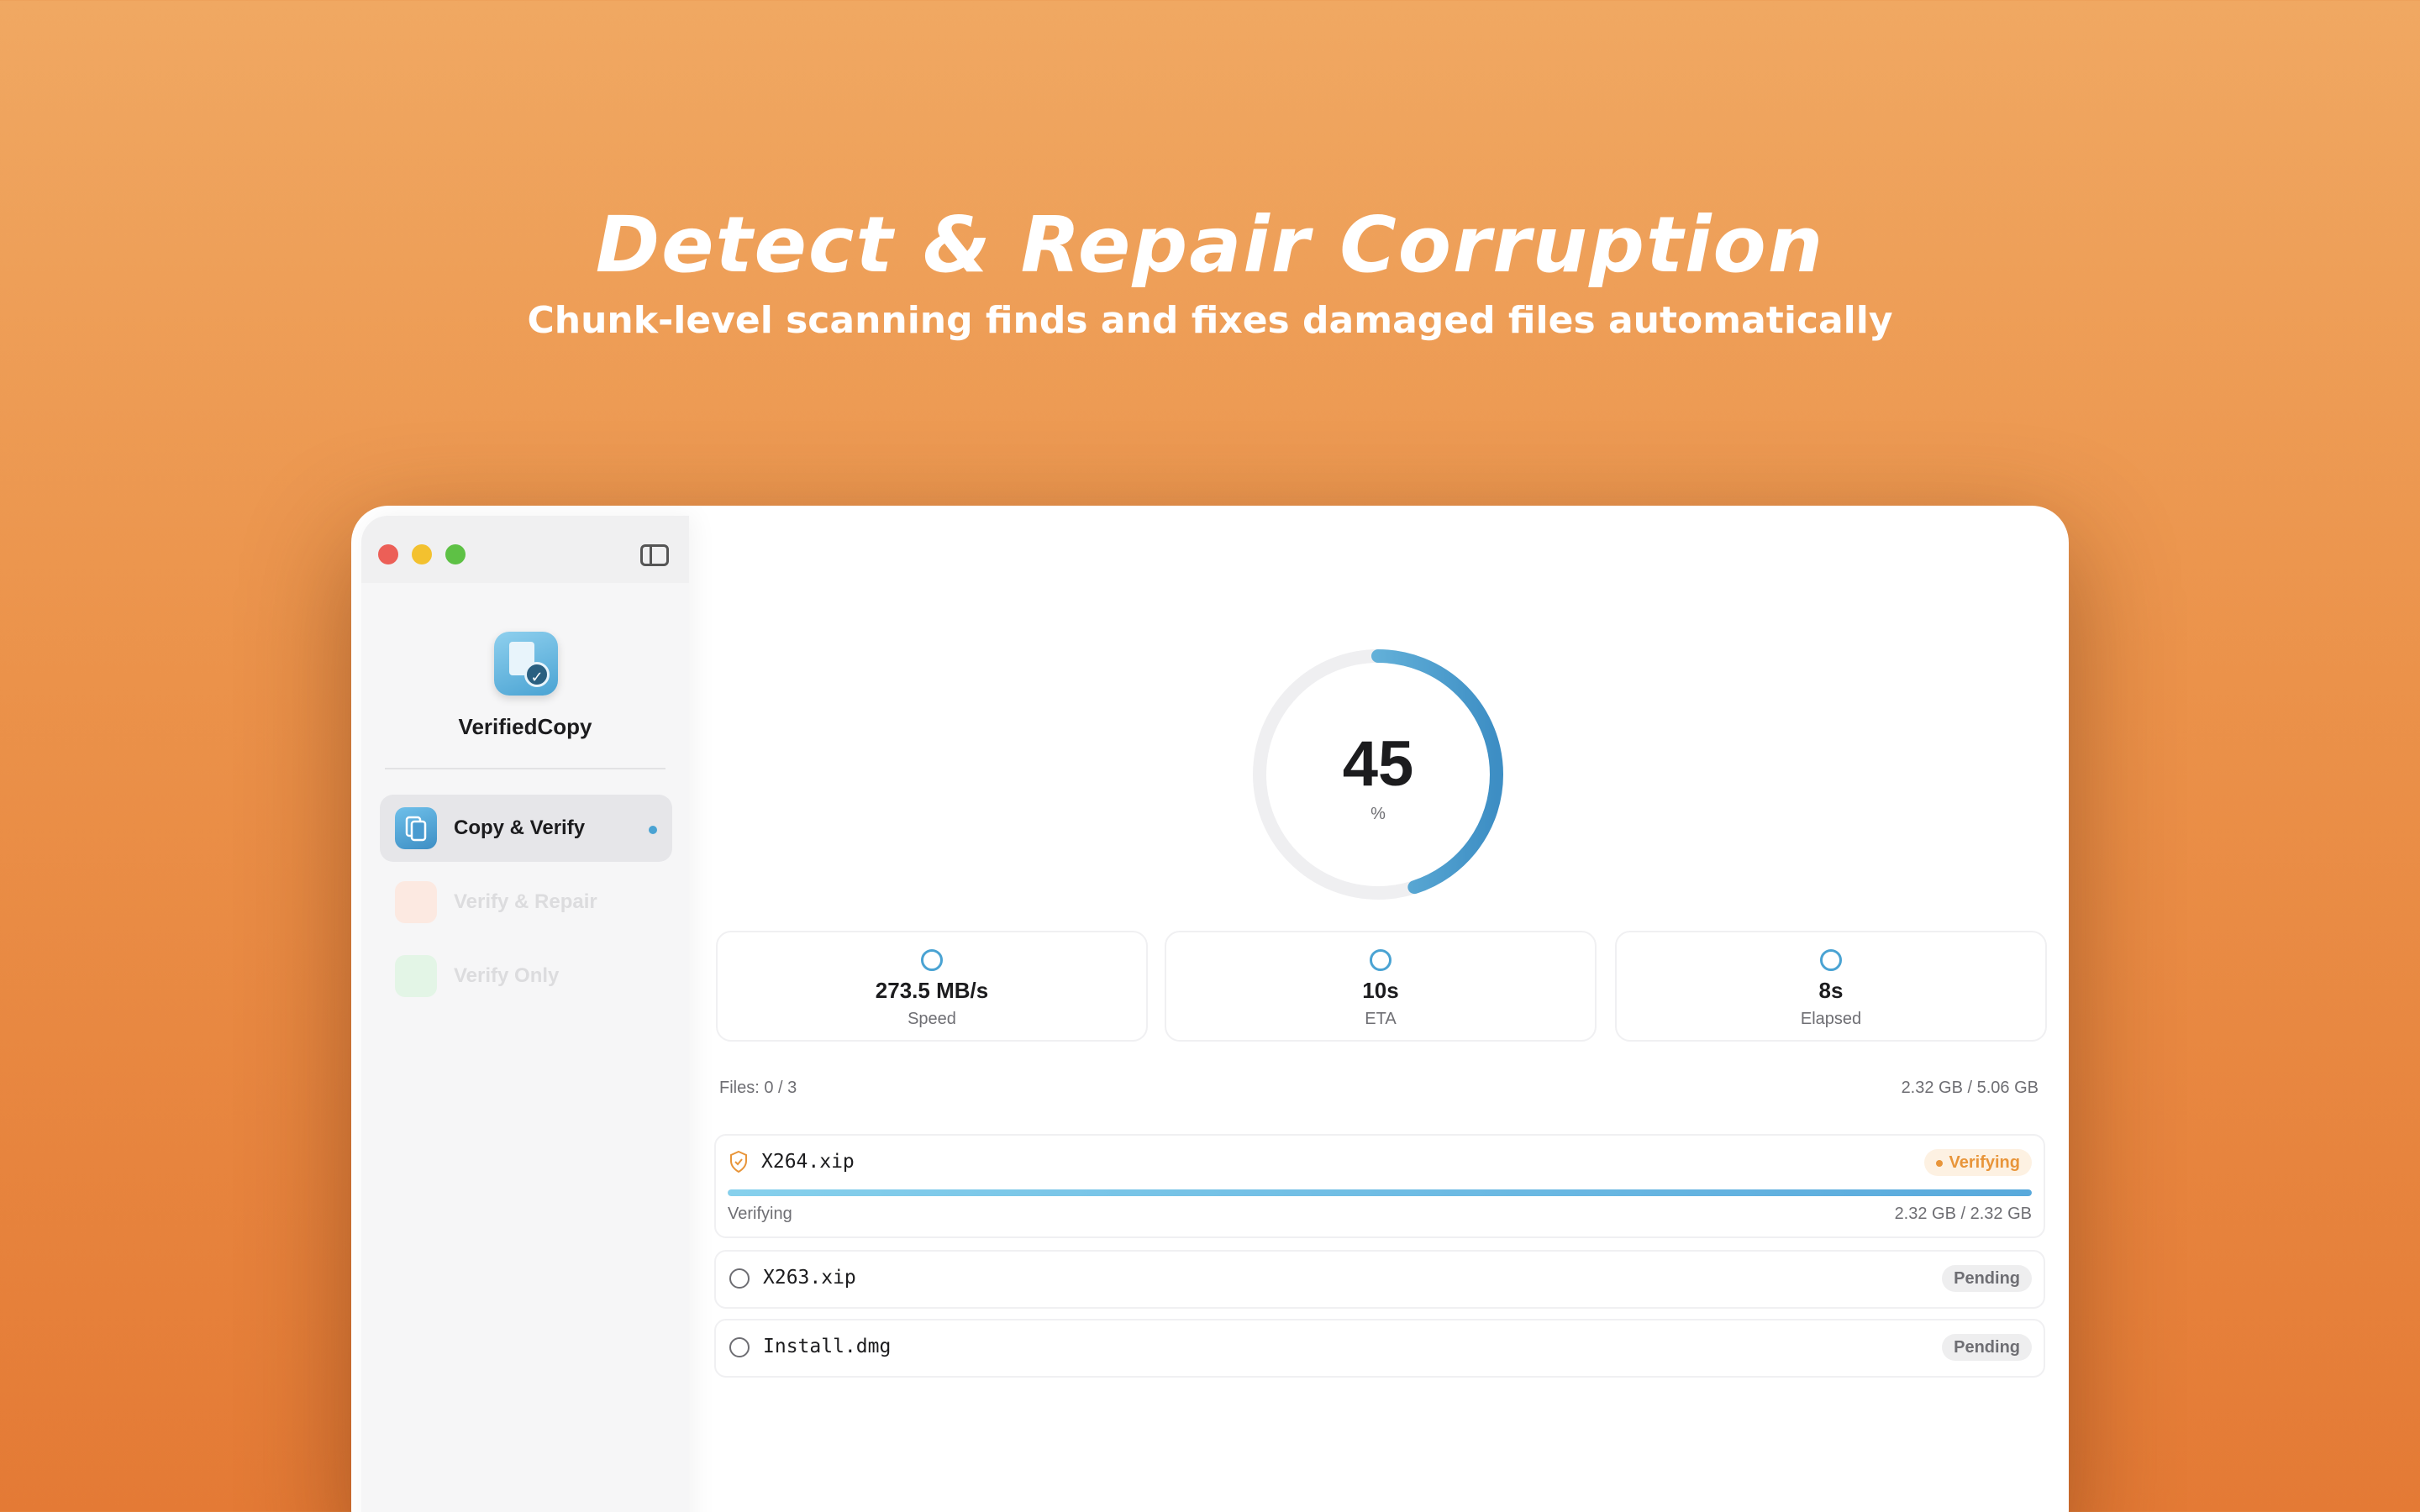 The height and width of the screenshot is (1512, 2420). Describe the element at coordinates (932, 1019) in the screenshot. I see `speed-label: Speed` at that location.